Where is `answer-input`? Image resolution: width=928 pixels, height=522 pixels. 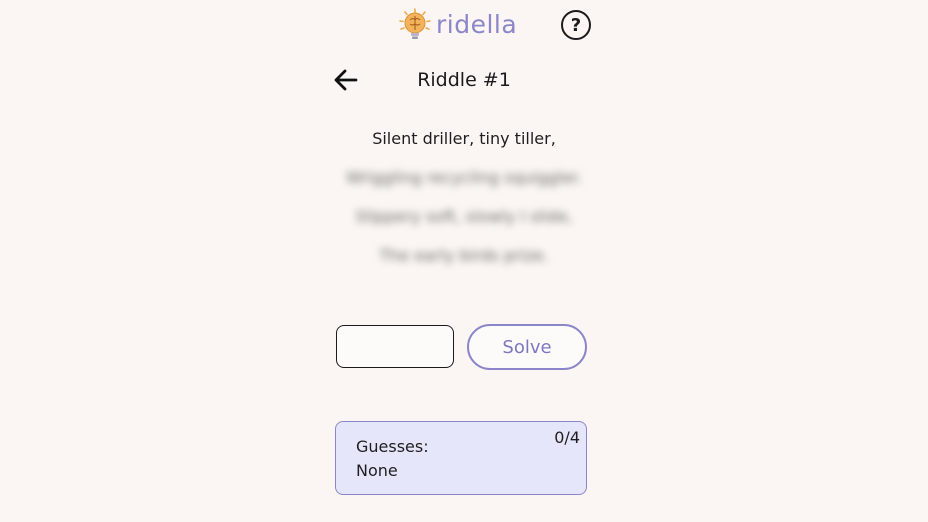 answer-input is located at coordinates (395, 346).